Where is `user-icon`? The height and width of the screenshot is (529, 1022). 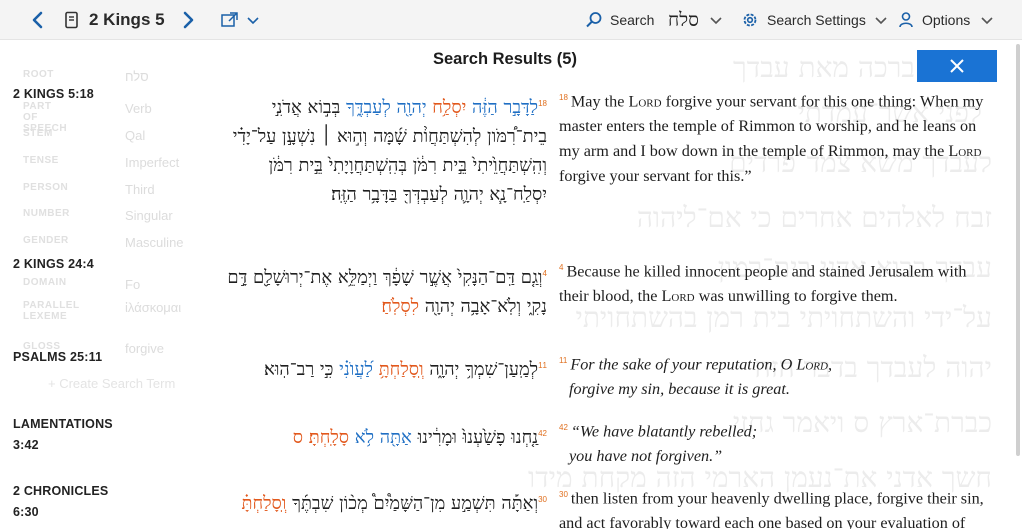
user-icon is located at coordinates (906, 20).